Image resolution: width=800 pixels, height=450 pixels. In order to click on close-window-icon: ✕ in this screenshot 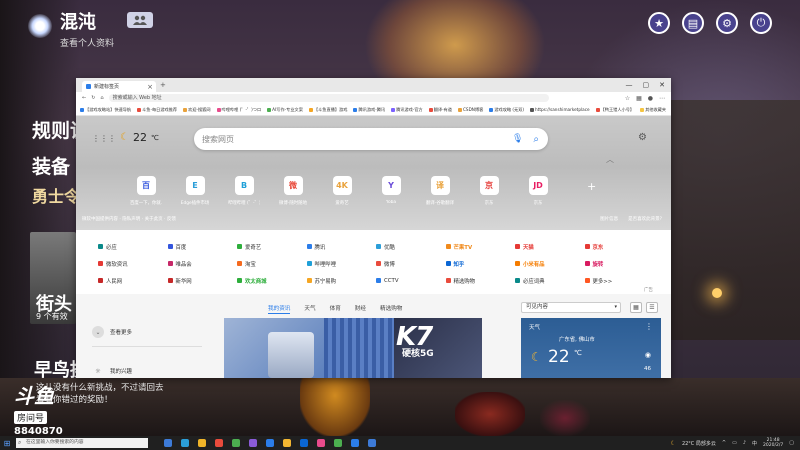, I will do `click(662, 85)`.